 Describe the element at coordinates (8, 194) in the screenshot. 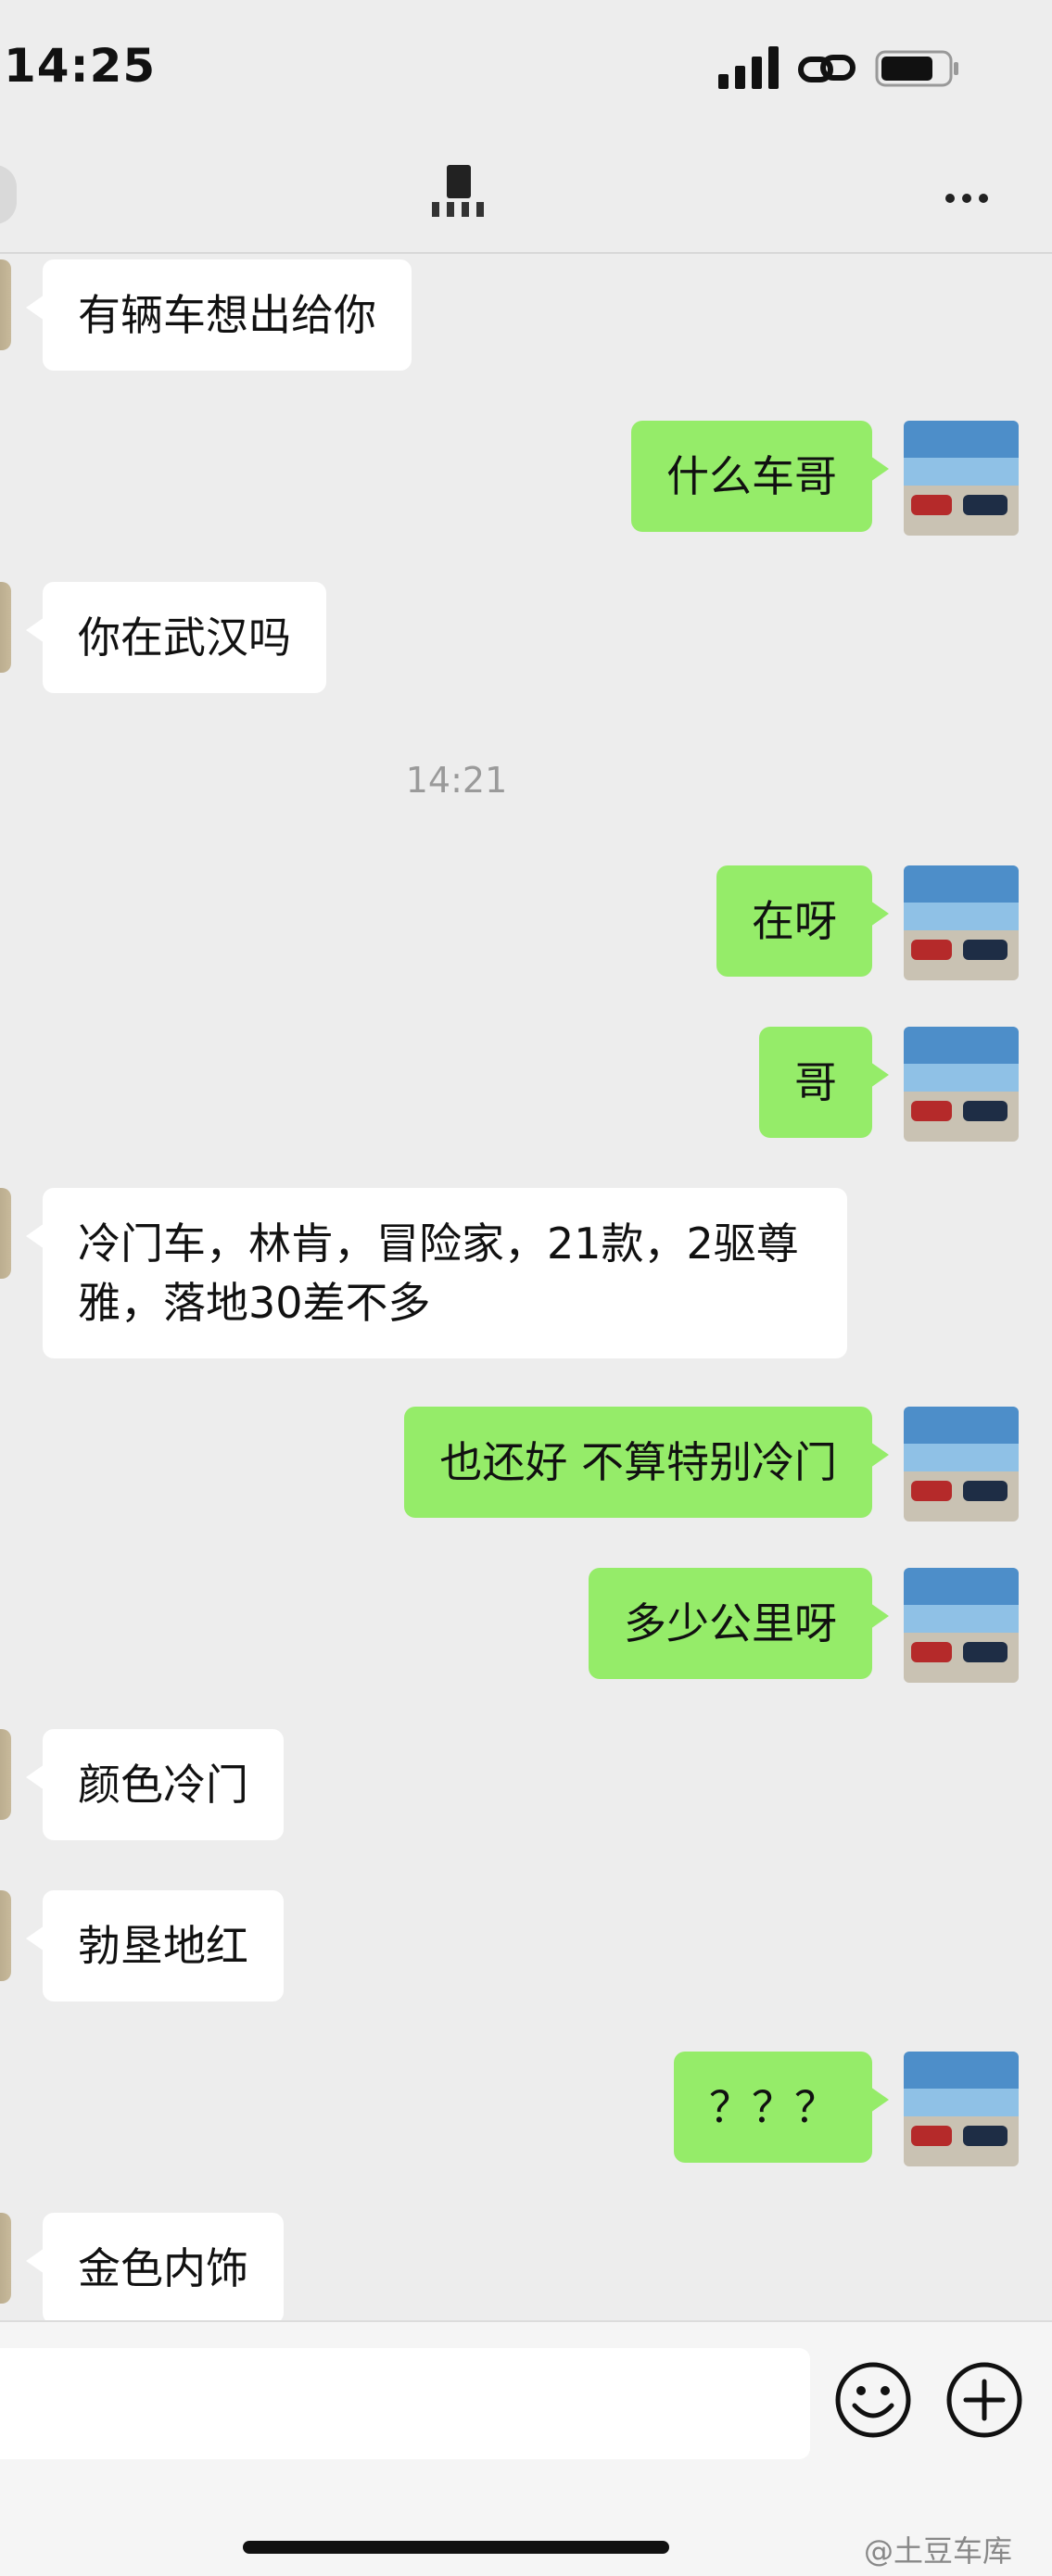

I see `back-button` at that location.